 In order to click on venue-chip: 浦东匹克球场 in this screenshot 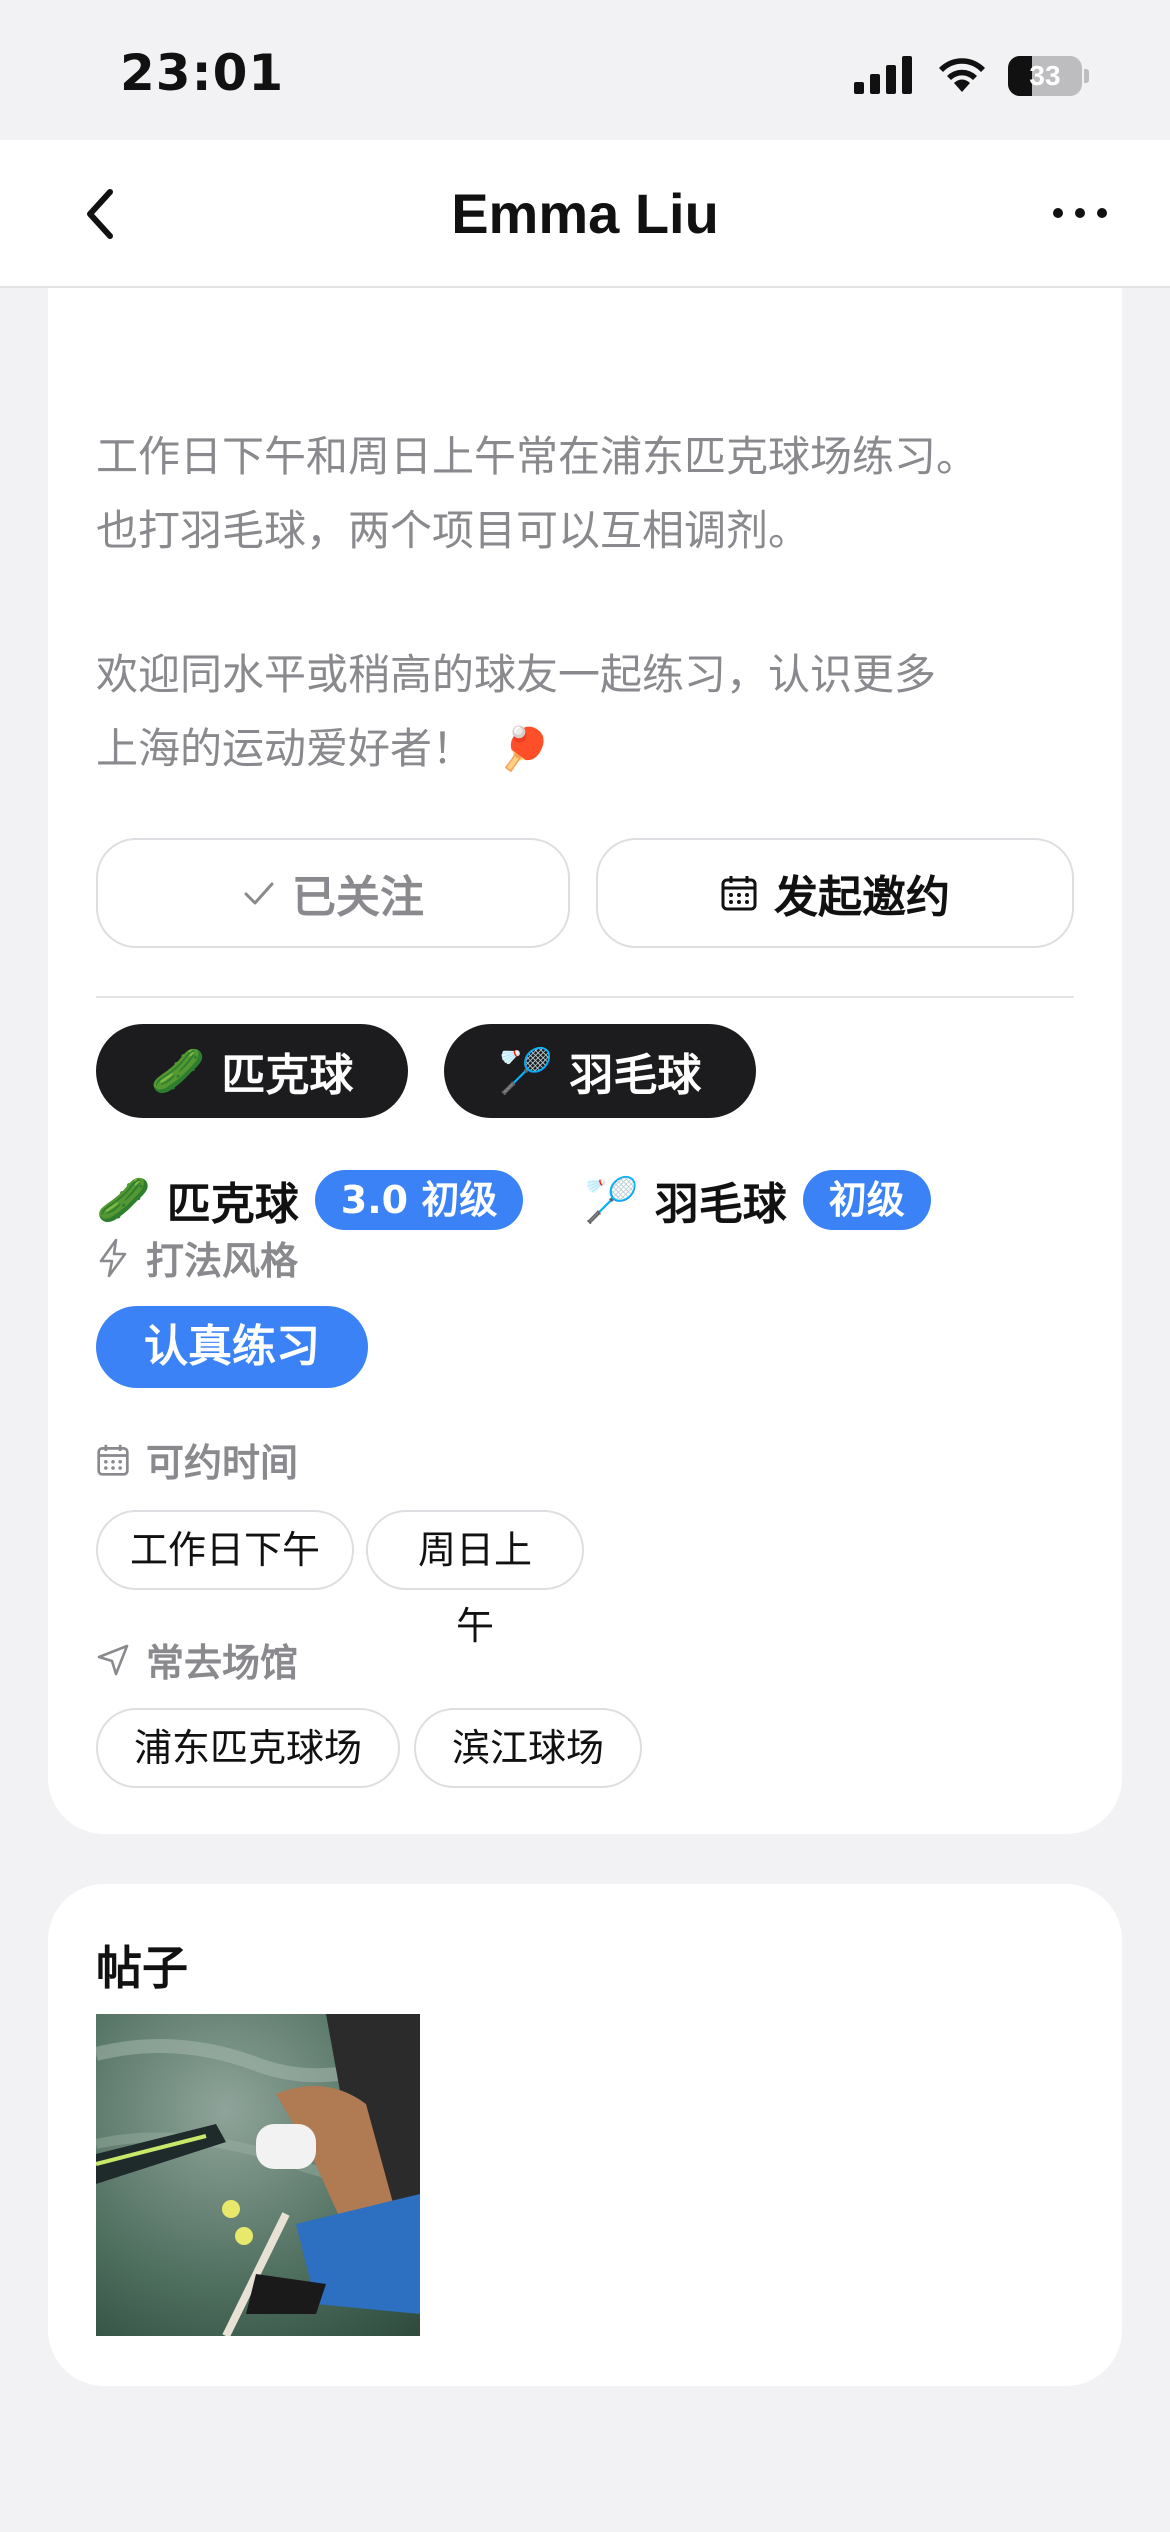, I will do `click(248, 1748)`.